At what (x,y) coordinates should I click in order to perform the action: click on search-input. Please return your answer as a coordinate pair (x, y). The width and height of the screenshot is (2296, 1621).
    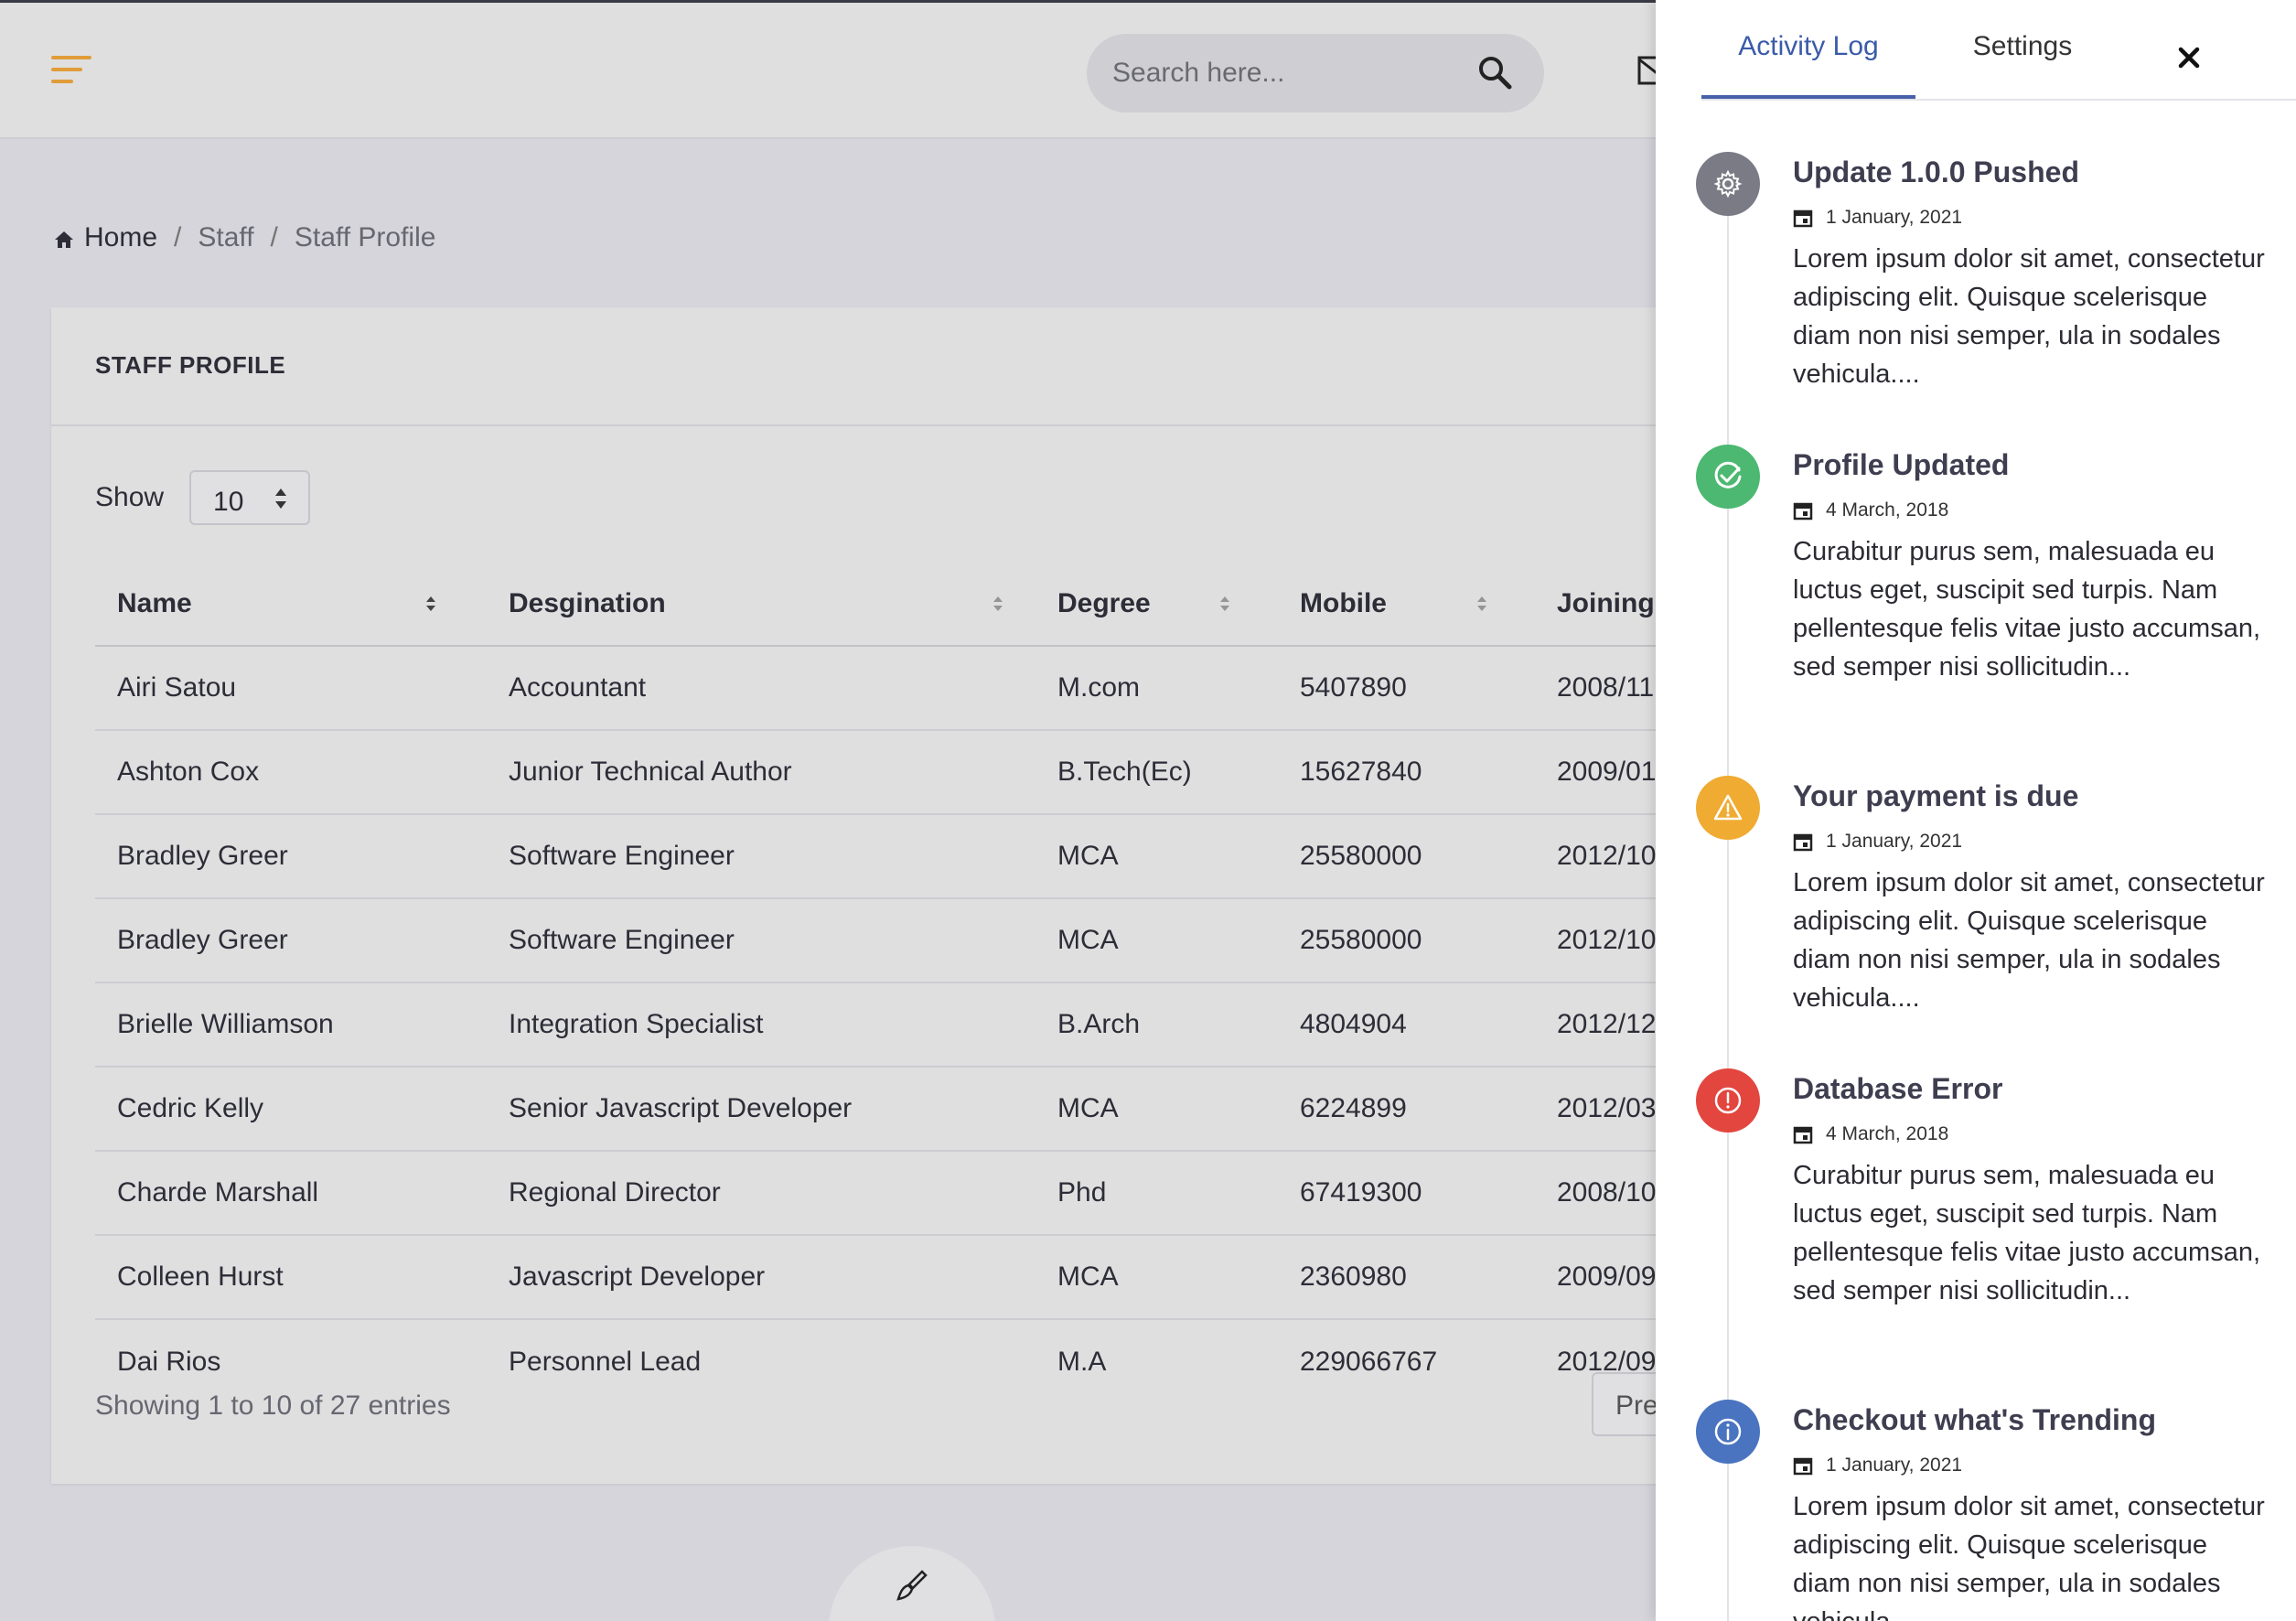
    Looking at the image, I should click on (1286, 73).